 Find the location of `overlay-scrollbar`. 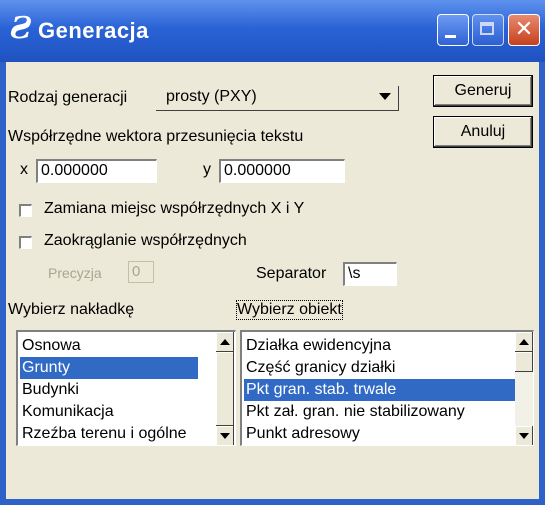

overlay-scrollbar is located at coordinates (225, 388).